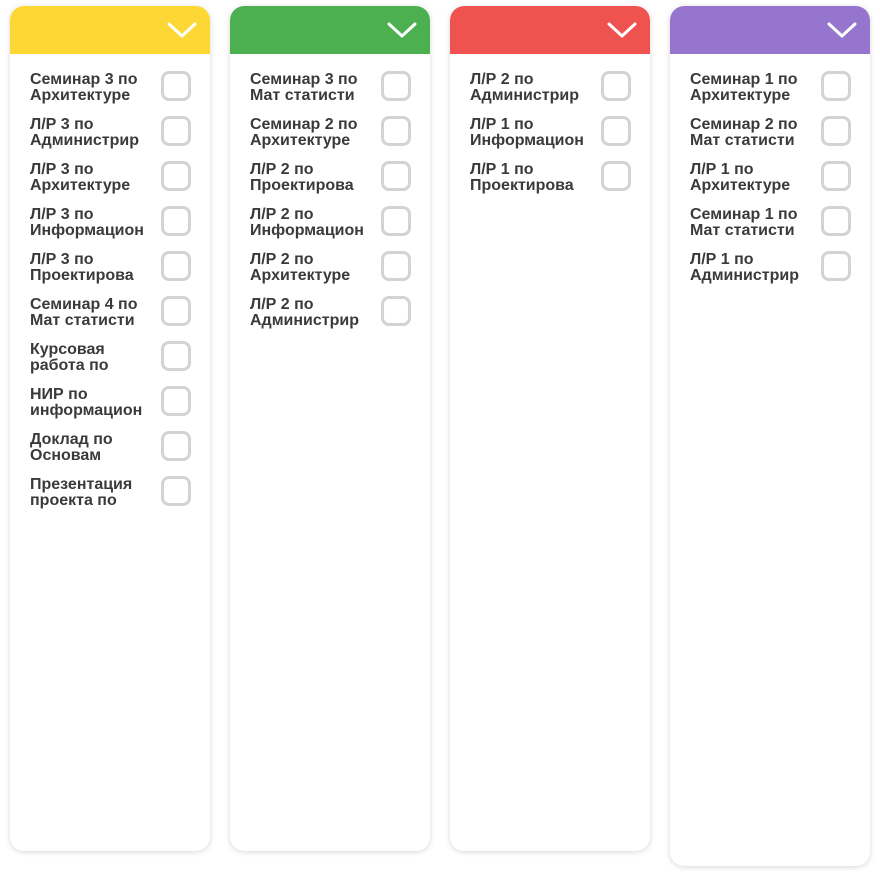 The image size is (880, 881). I want to click on task-item: Л/Р 1 по Администрир, so click(770, 274).